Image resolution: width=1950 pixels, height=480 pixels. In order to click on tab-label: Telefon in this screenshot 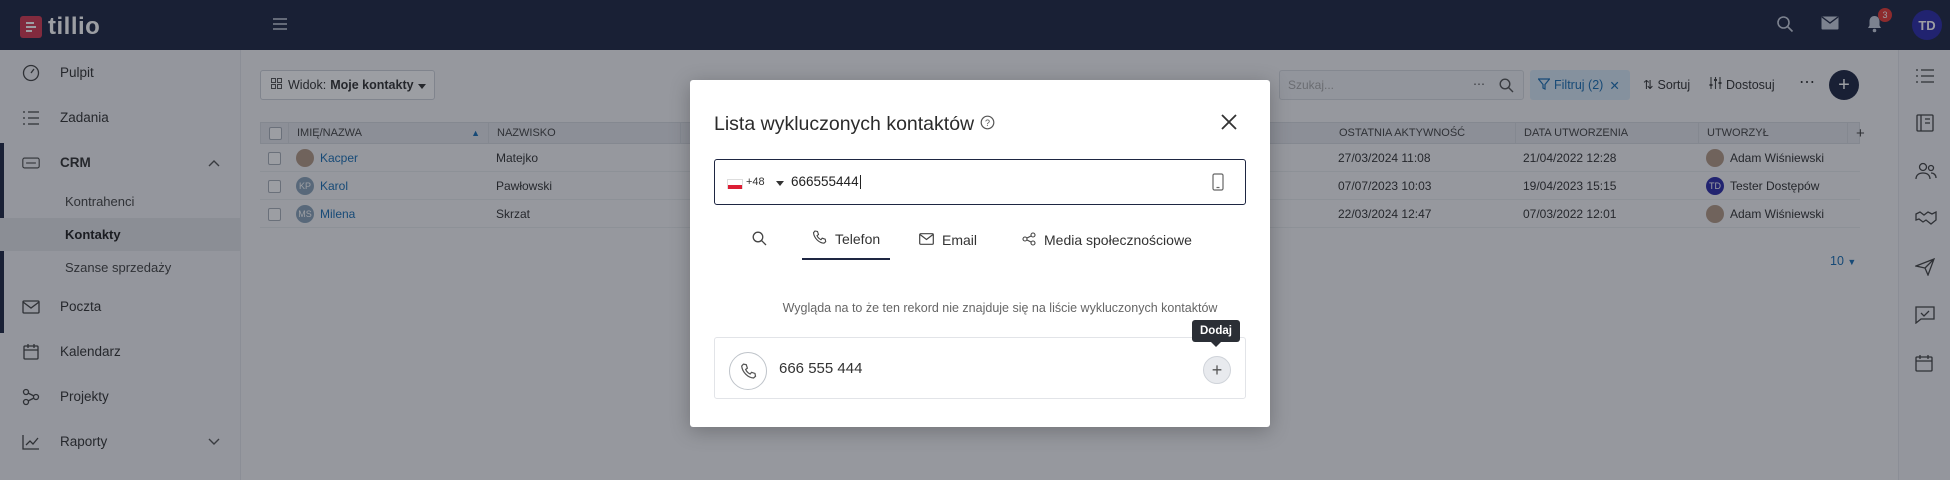, I will do `click(858, 239)`.